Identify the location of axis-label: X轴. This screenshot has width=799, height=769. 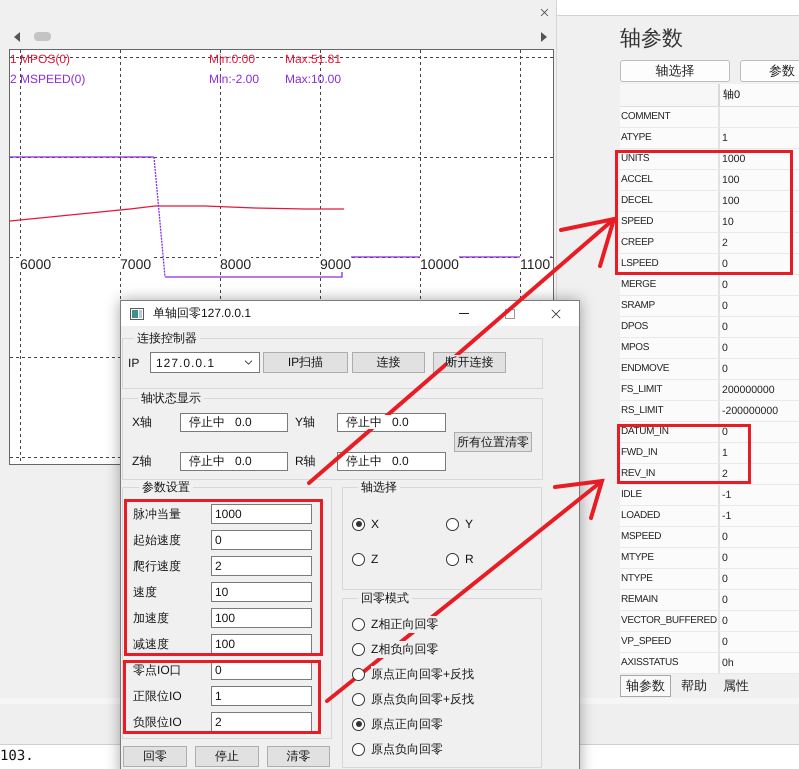
(142, 422).